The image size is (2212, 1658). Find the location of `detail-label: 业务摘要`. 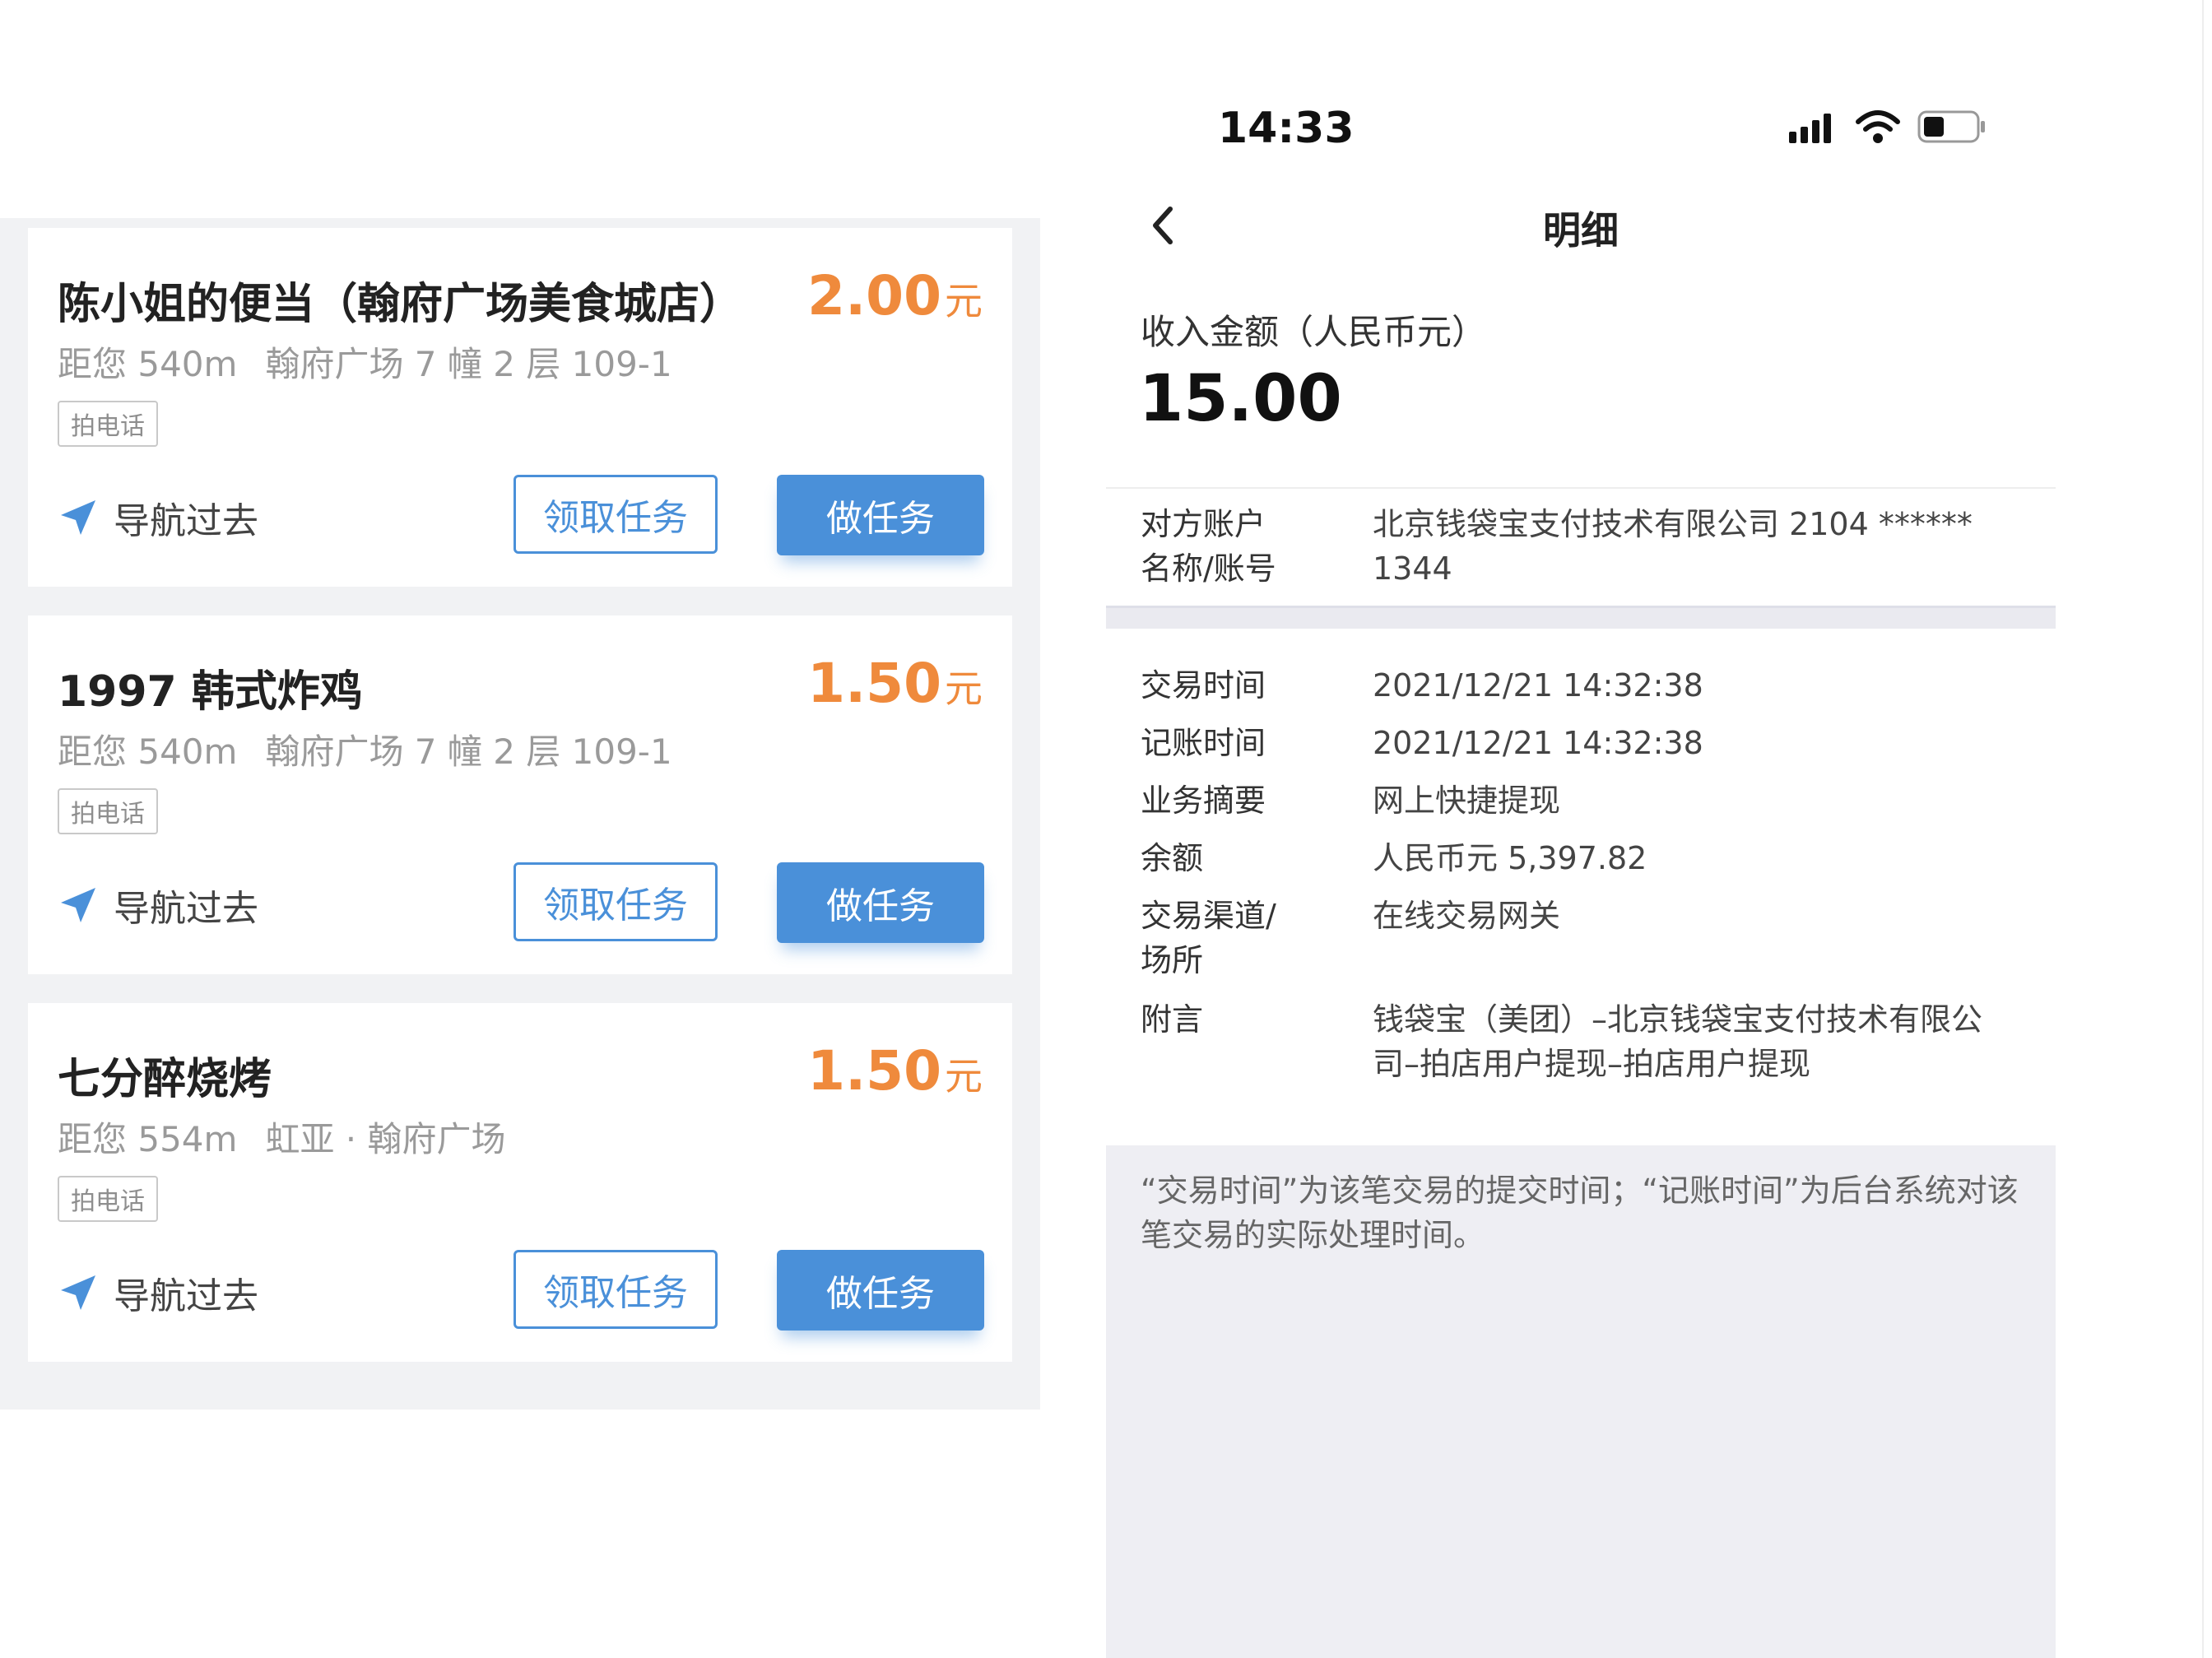

detail-label: 业务摘要 is located at coordinates (1203, 801).